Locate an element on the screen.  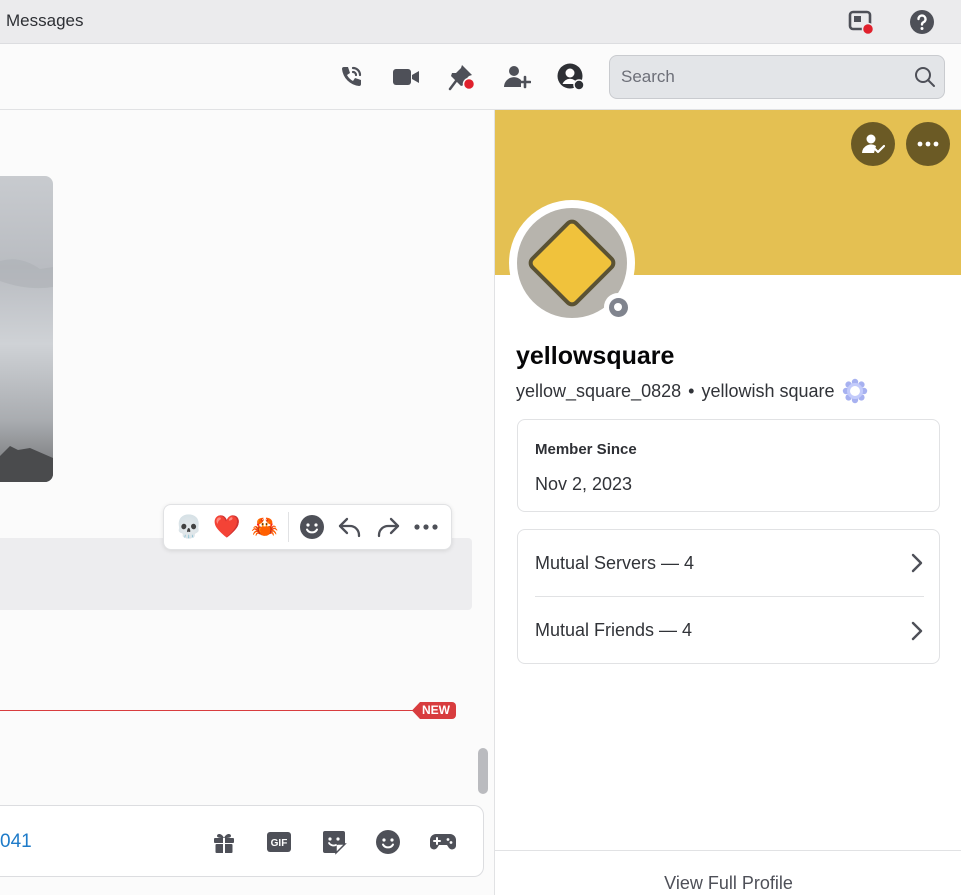
view-full-profile-link: View Full Profile is located at coordinates (728, 883).